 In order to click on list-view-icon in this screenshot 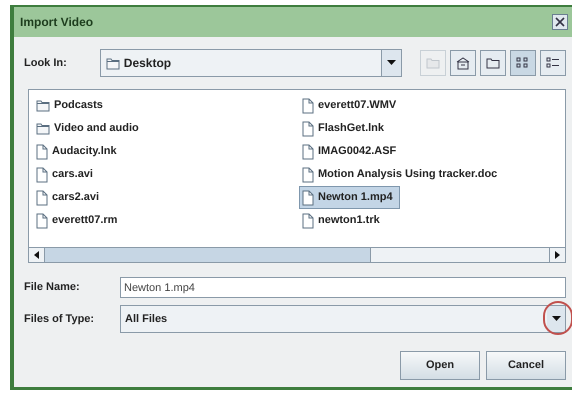, I will do `click(523, 63)`.